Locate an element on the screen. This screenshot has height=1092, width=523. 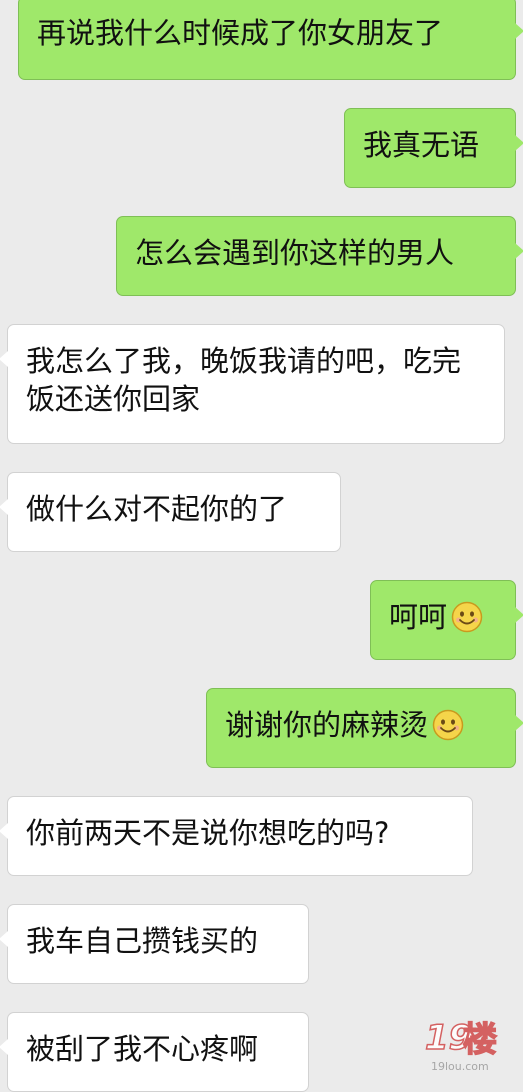
message-bubble-outgoing: 怎么会遇到你这样的男人 is located at coordinates (319, 256).